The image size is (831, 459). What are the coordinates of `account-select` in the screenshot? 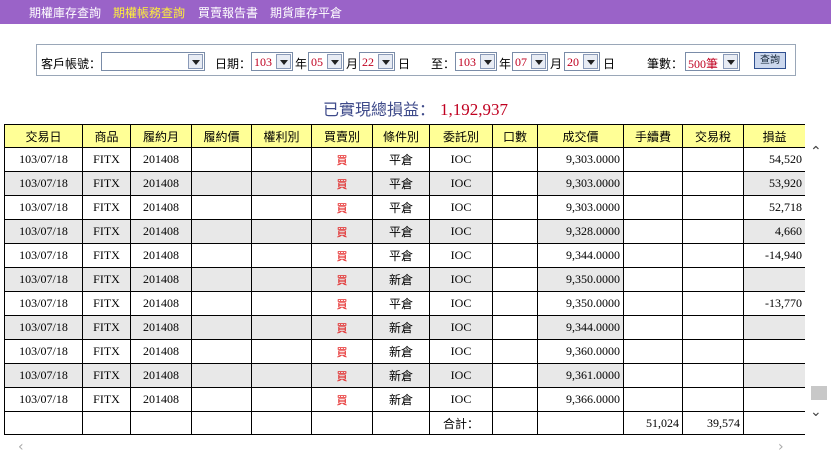 It's located at (153, 61).